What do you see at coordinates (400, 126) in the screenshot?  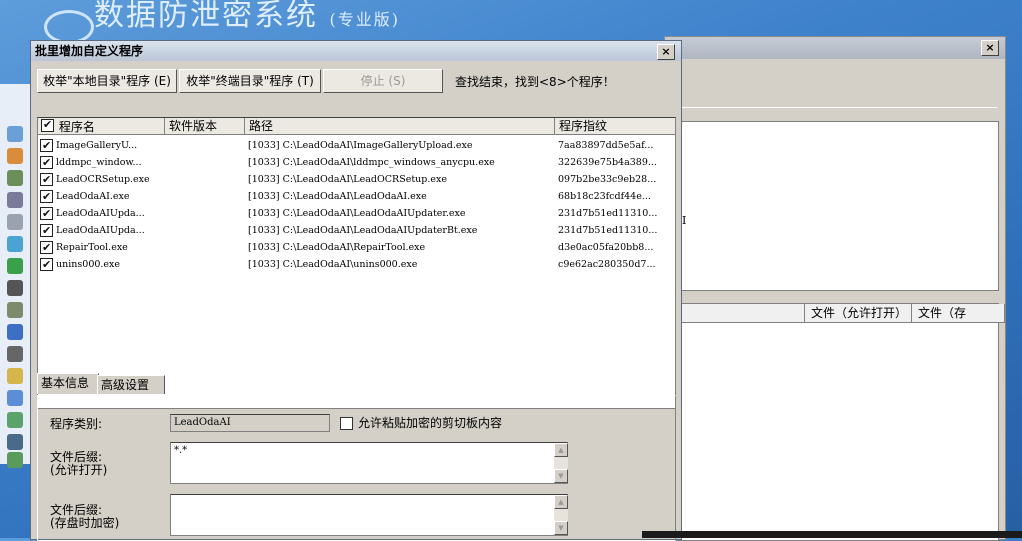 I see `column-header-path: 路径` at bounding box center [400, 126].